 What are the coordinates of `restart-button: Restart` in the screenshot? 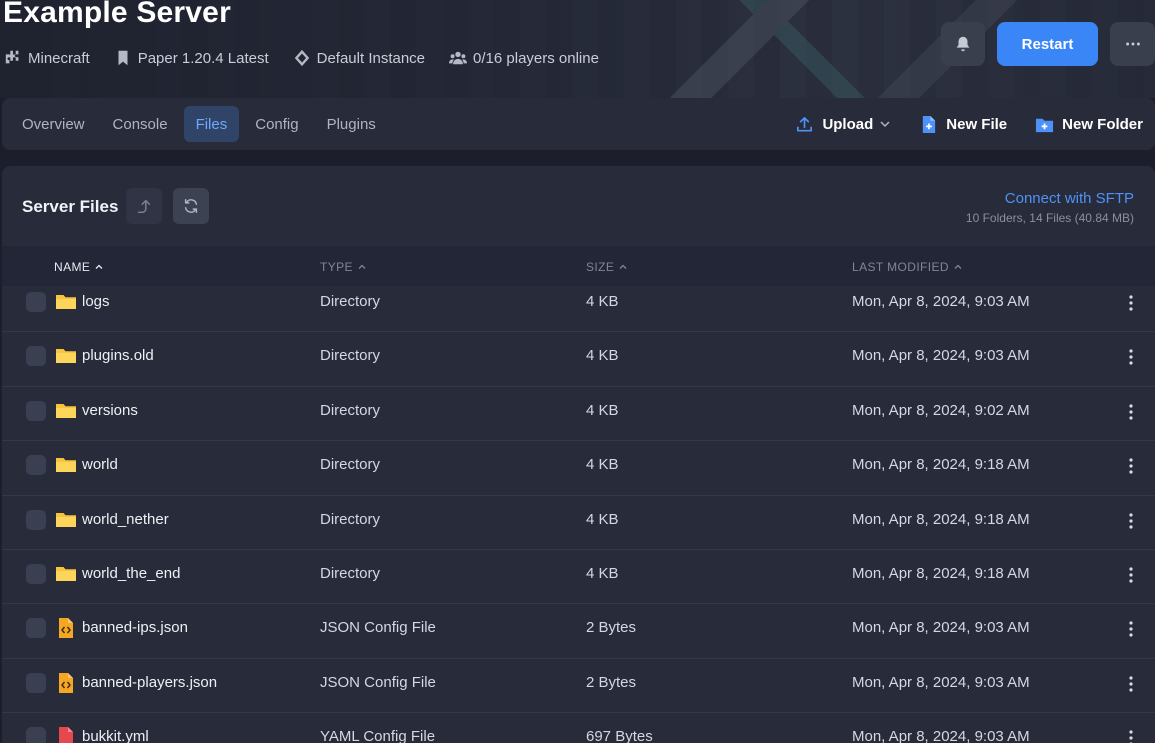 It's located at (1047, 44).